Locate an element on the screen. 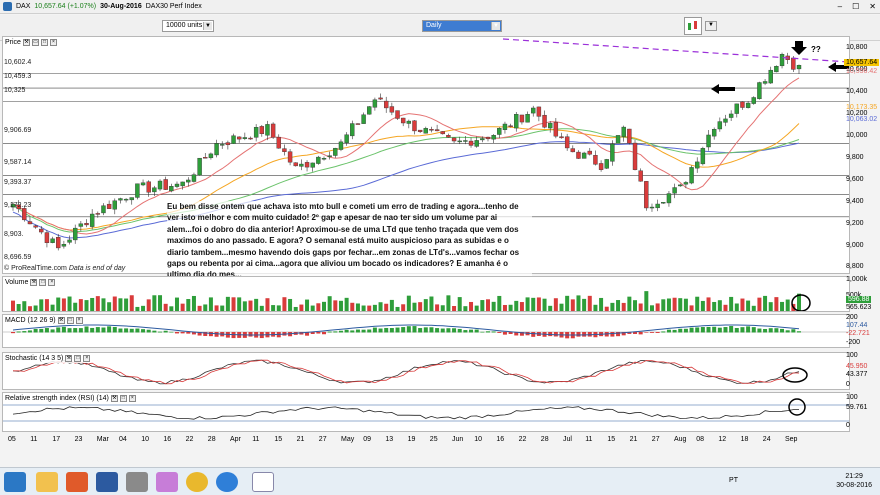 The height and width of the screenshot is (495, 880). units-select: 10000 units ▼ is located at coordinates (188, 26).